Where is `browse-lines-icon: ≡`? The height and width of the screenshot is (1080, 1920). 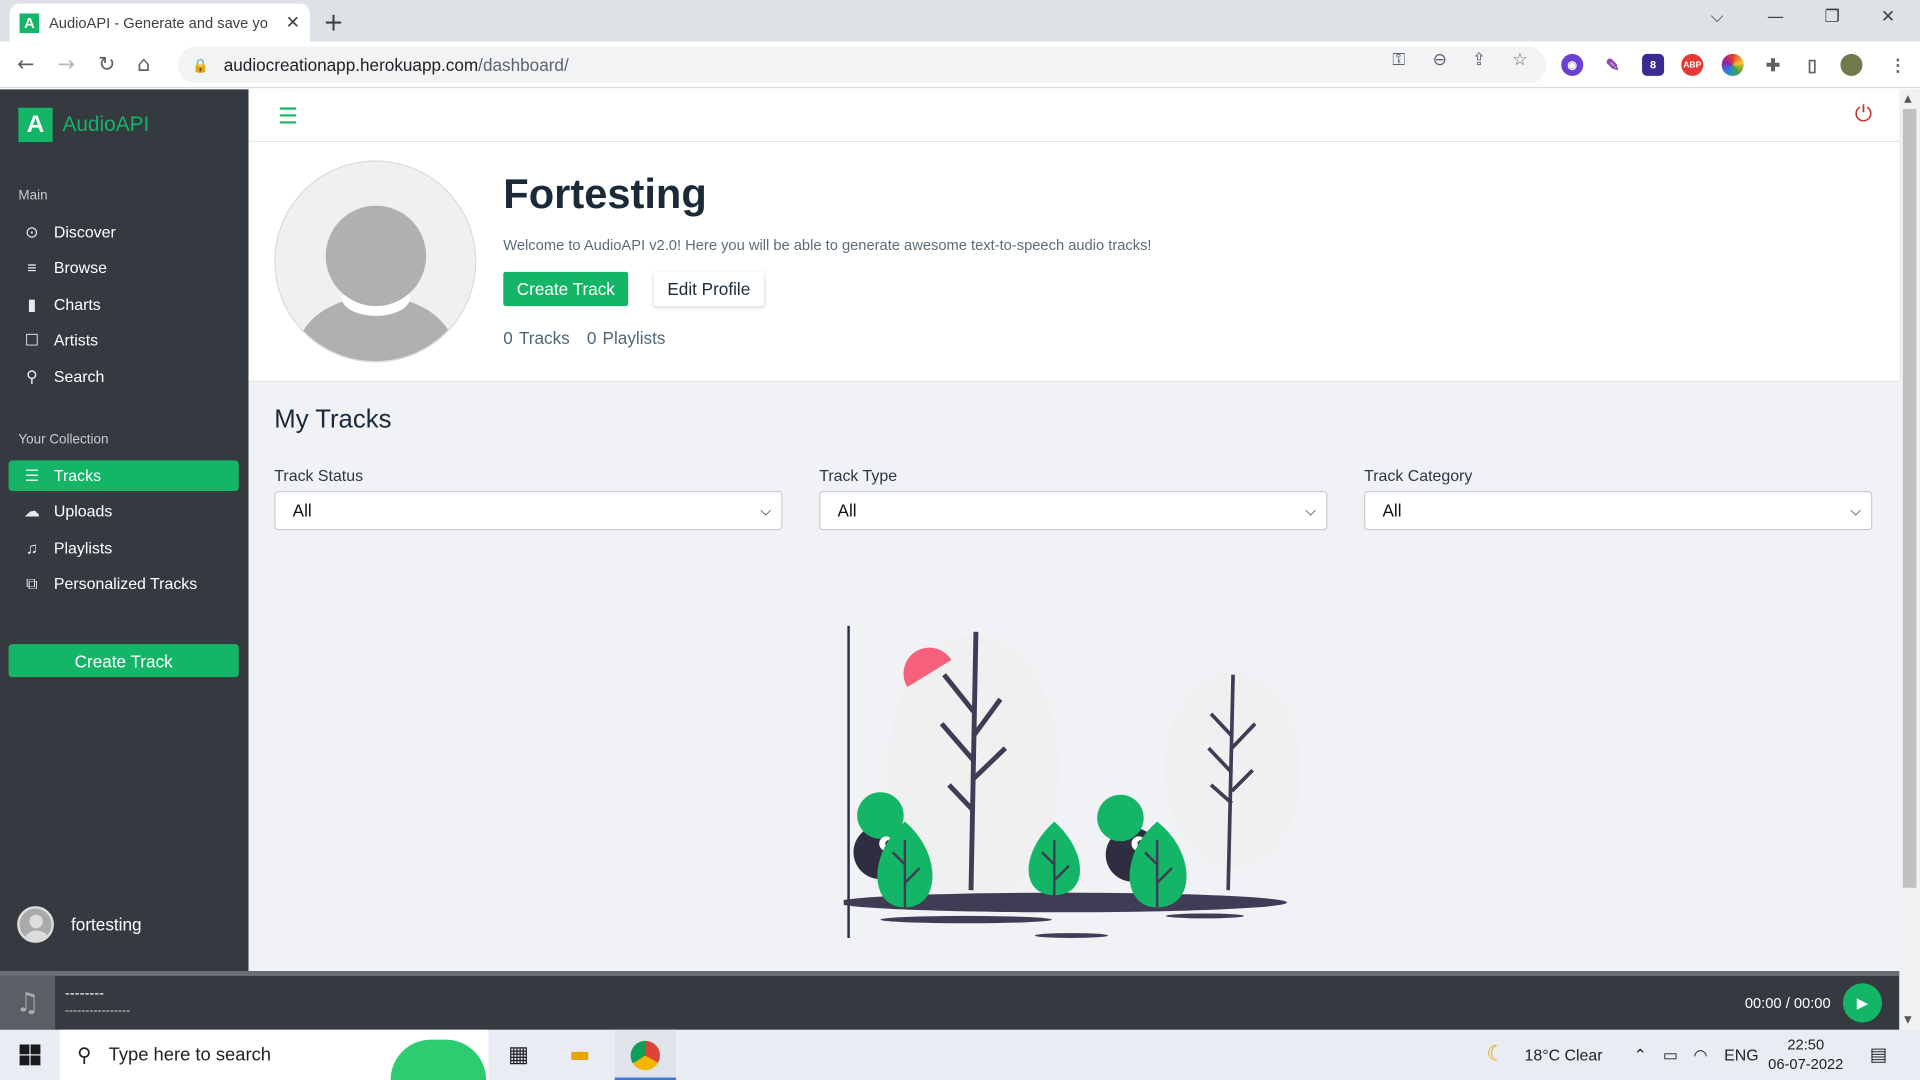 browse-lines-icon: ≡ is located at coordinates (32, 267).